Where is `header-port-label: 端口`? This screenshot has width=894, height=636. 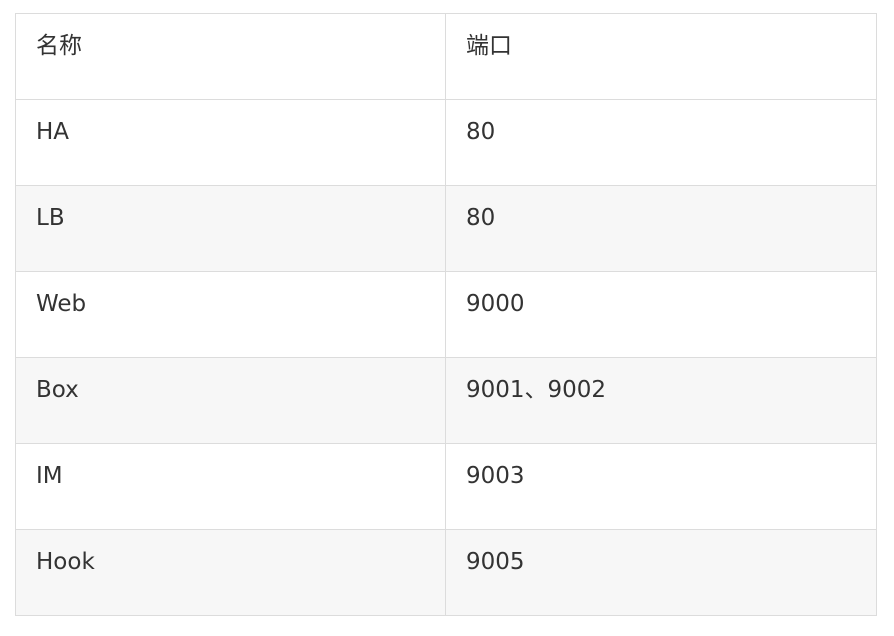
header-port-label: 端口 is located at coordinates (489, 46).